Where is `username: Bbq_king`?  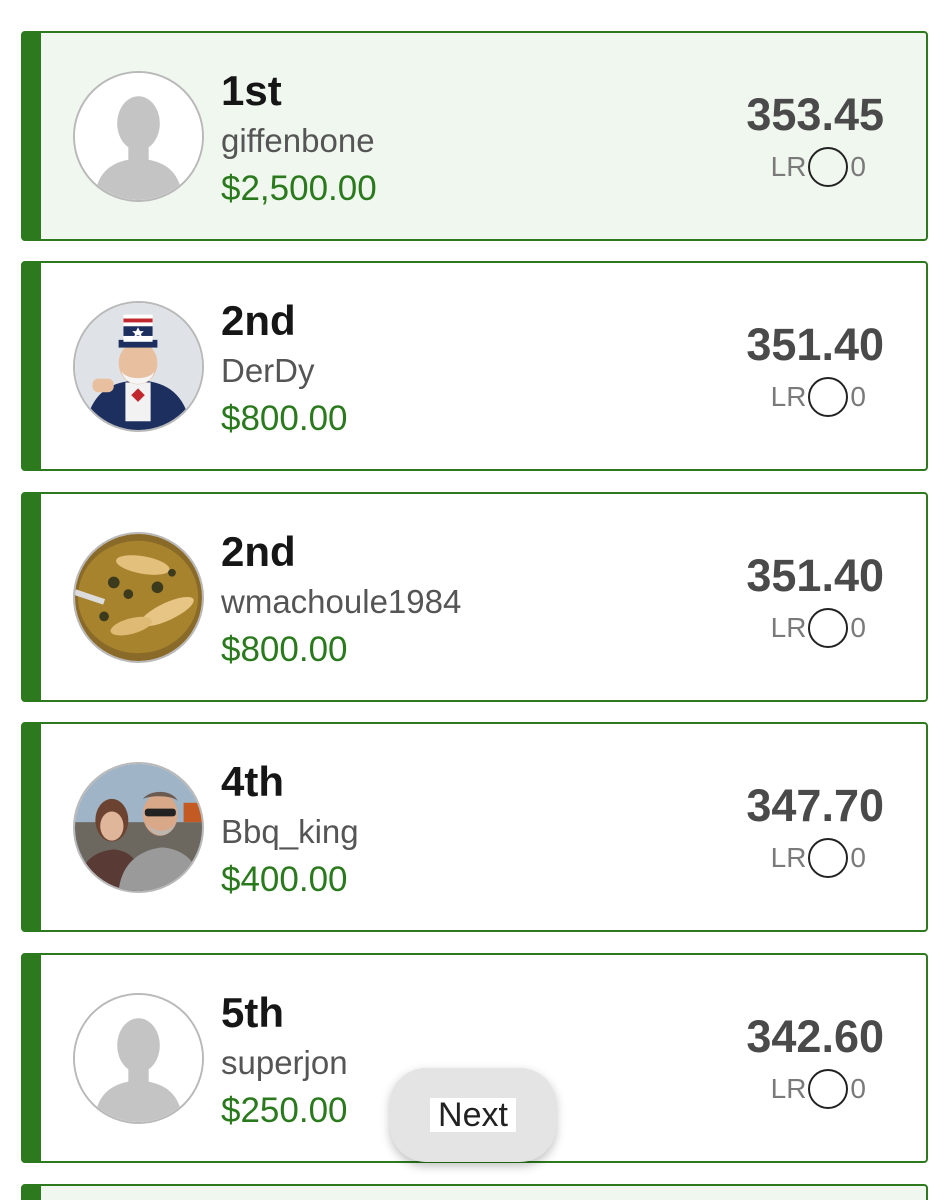 username: Bbq_king is located at coordinates (290, 832).